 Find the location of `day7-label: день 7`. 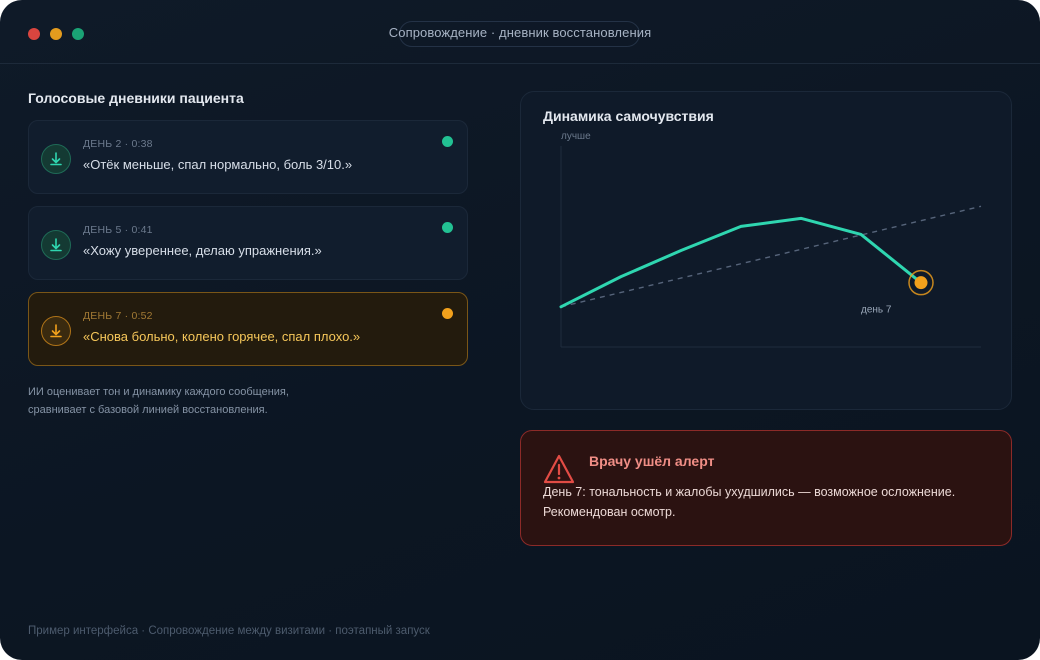

day7-label: день 7 is located at coordinates (876, 310).